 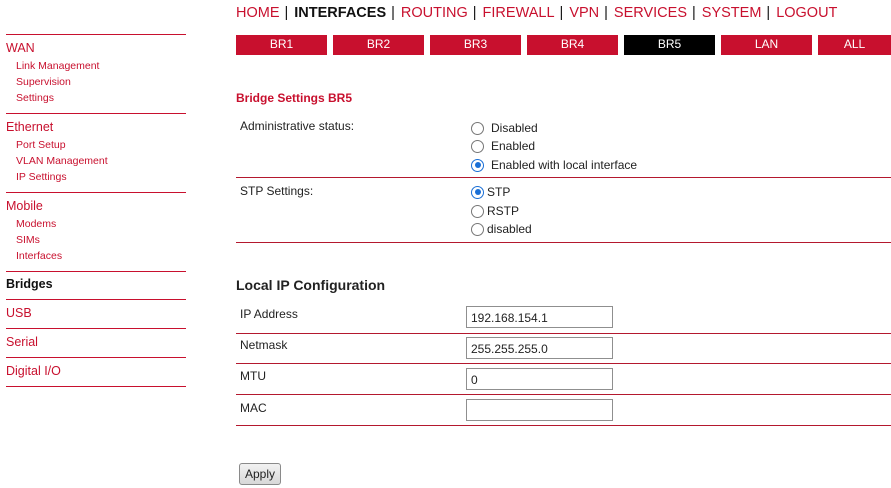 I want to click on ip-address-input, so click(x=539, y=317).